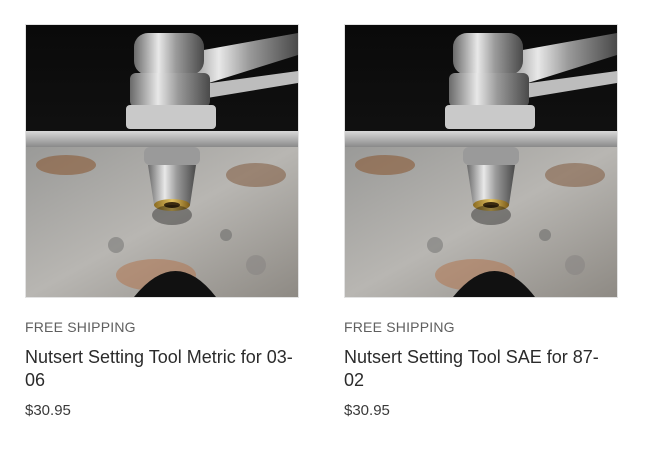 The image size is (645, 455). What do you see at coordinates (479, 369) in the screenshot?
I see `product-title: Nutsert Setting Tool SAE for 87-02` at bounding box center [479, 369].